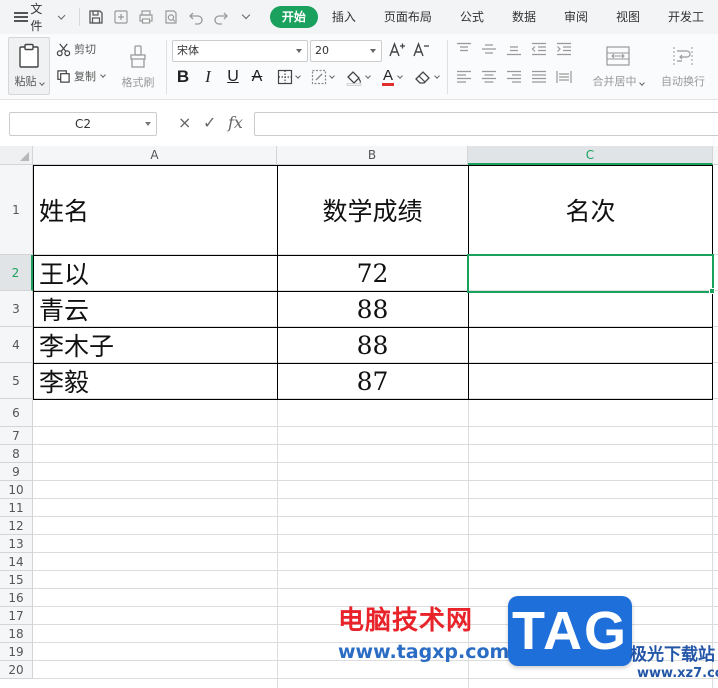  Describe the element at coordinates (686, 17) in the screenshot. I see `tab-developer: 开发工` at that location.